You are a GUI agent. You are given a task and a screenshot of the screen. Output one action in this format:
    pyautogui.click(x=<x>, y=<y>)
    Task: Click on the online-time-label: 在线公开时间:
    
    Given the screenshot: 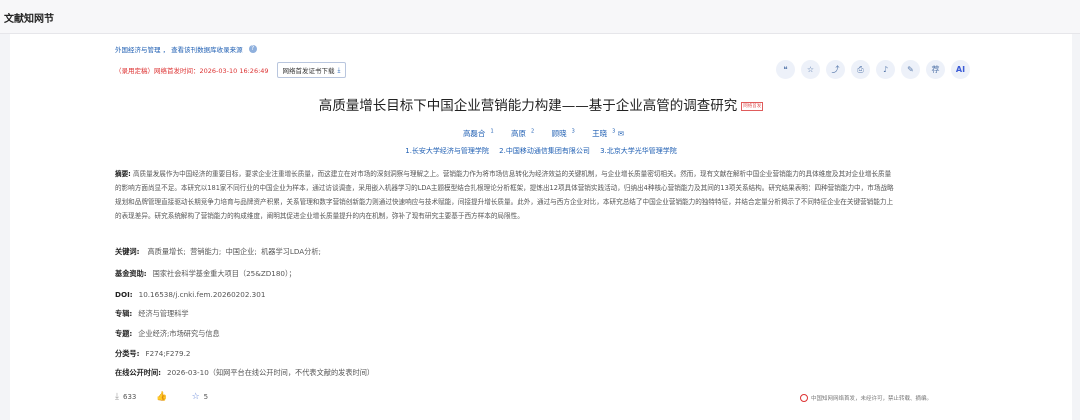 What is the action you would take?
    pyautogui.click(x=138, y=372)
    